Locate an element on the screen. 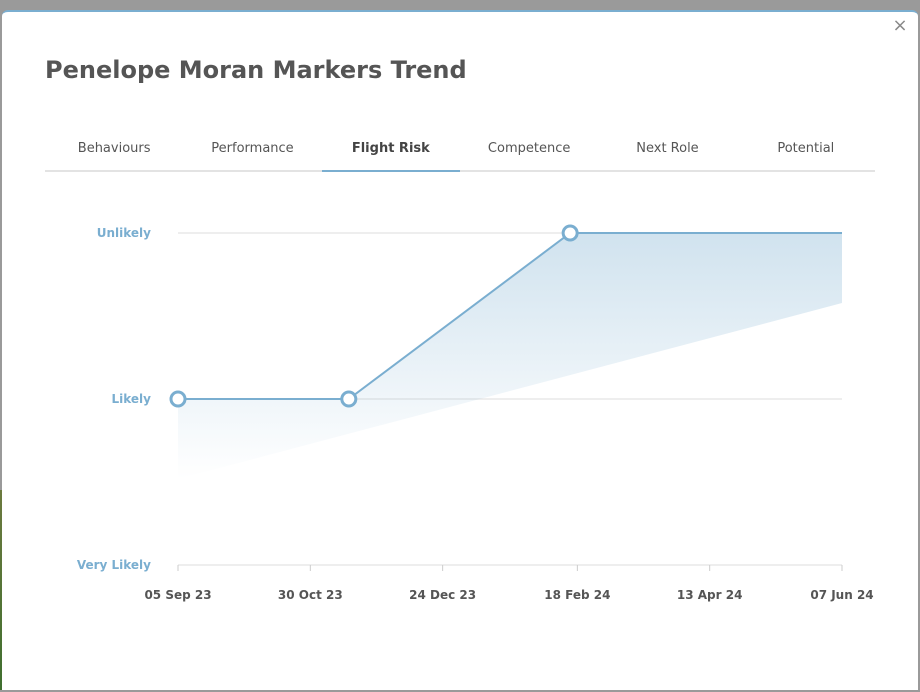  y-tick-label: Unlikely is located at coordinates (124, 233).